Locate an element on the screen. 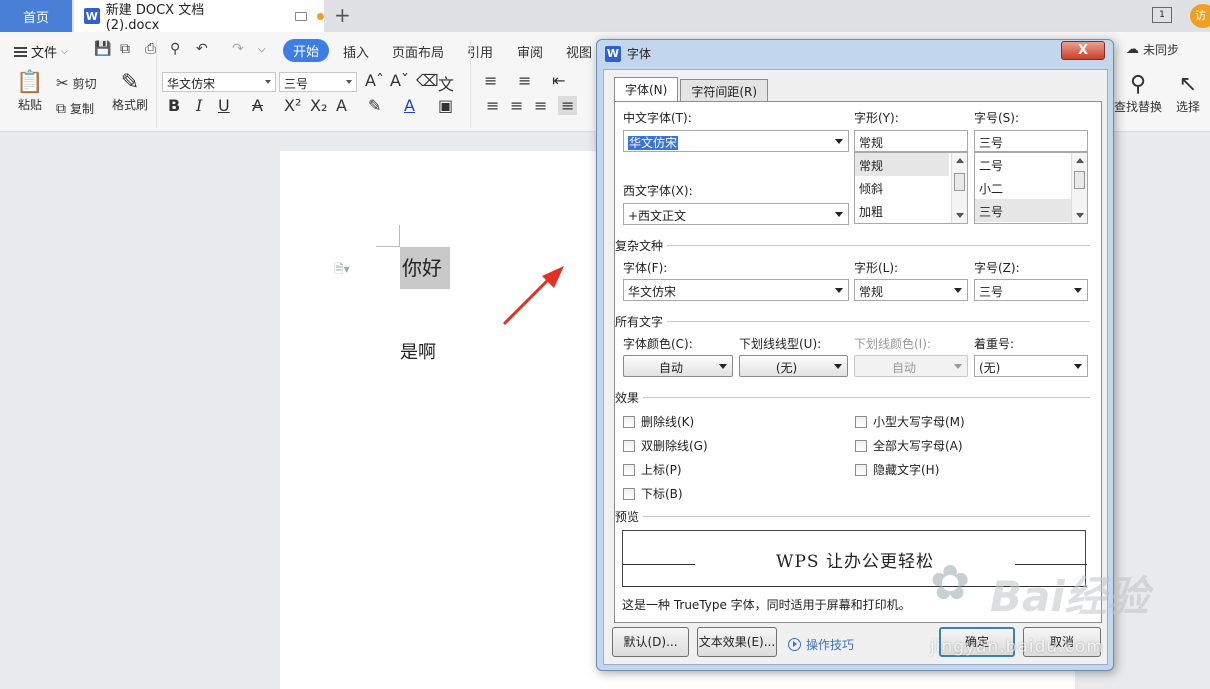  tab-insert: 插入 is located at coordinates (356, 51).